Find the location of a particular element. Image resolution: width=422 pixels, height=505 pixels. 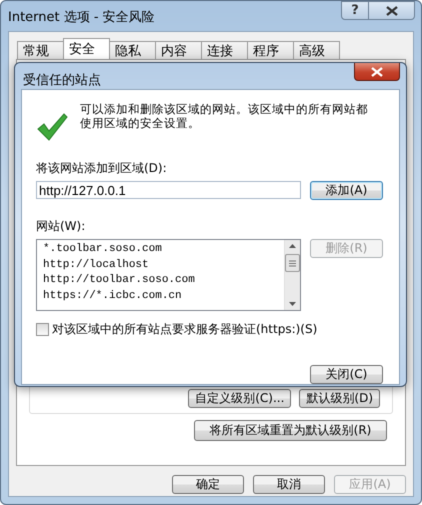

tab: 内容 is located at coordinates (178, 50).